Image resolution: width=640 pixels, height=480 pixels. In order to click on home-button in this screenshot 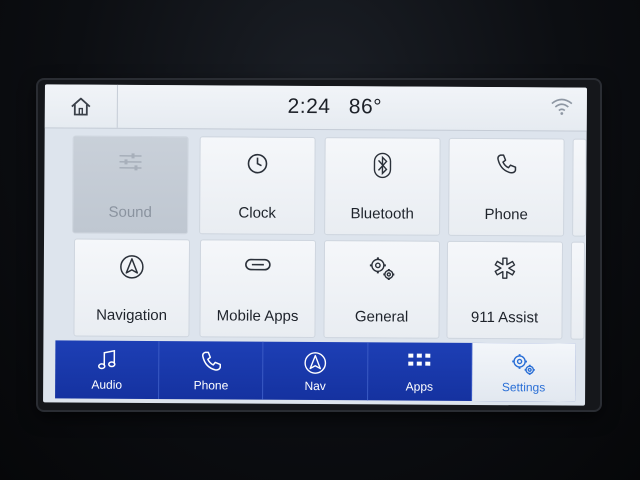, I will do `click(81, 106)`.